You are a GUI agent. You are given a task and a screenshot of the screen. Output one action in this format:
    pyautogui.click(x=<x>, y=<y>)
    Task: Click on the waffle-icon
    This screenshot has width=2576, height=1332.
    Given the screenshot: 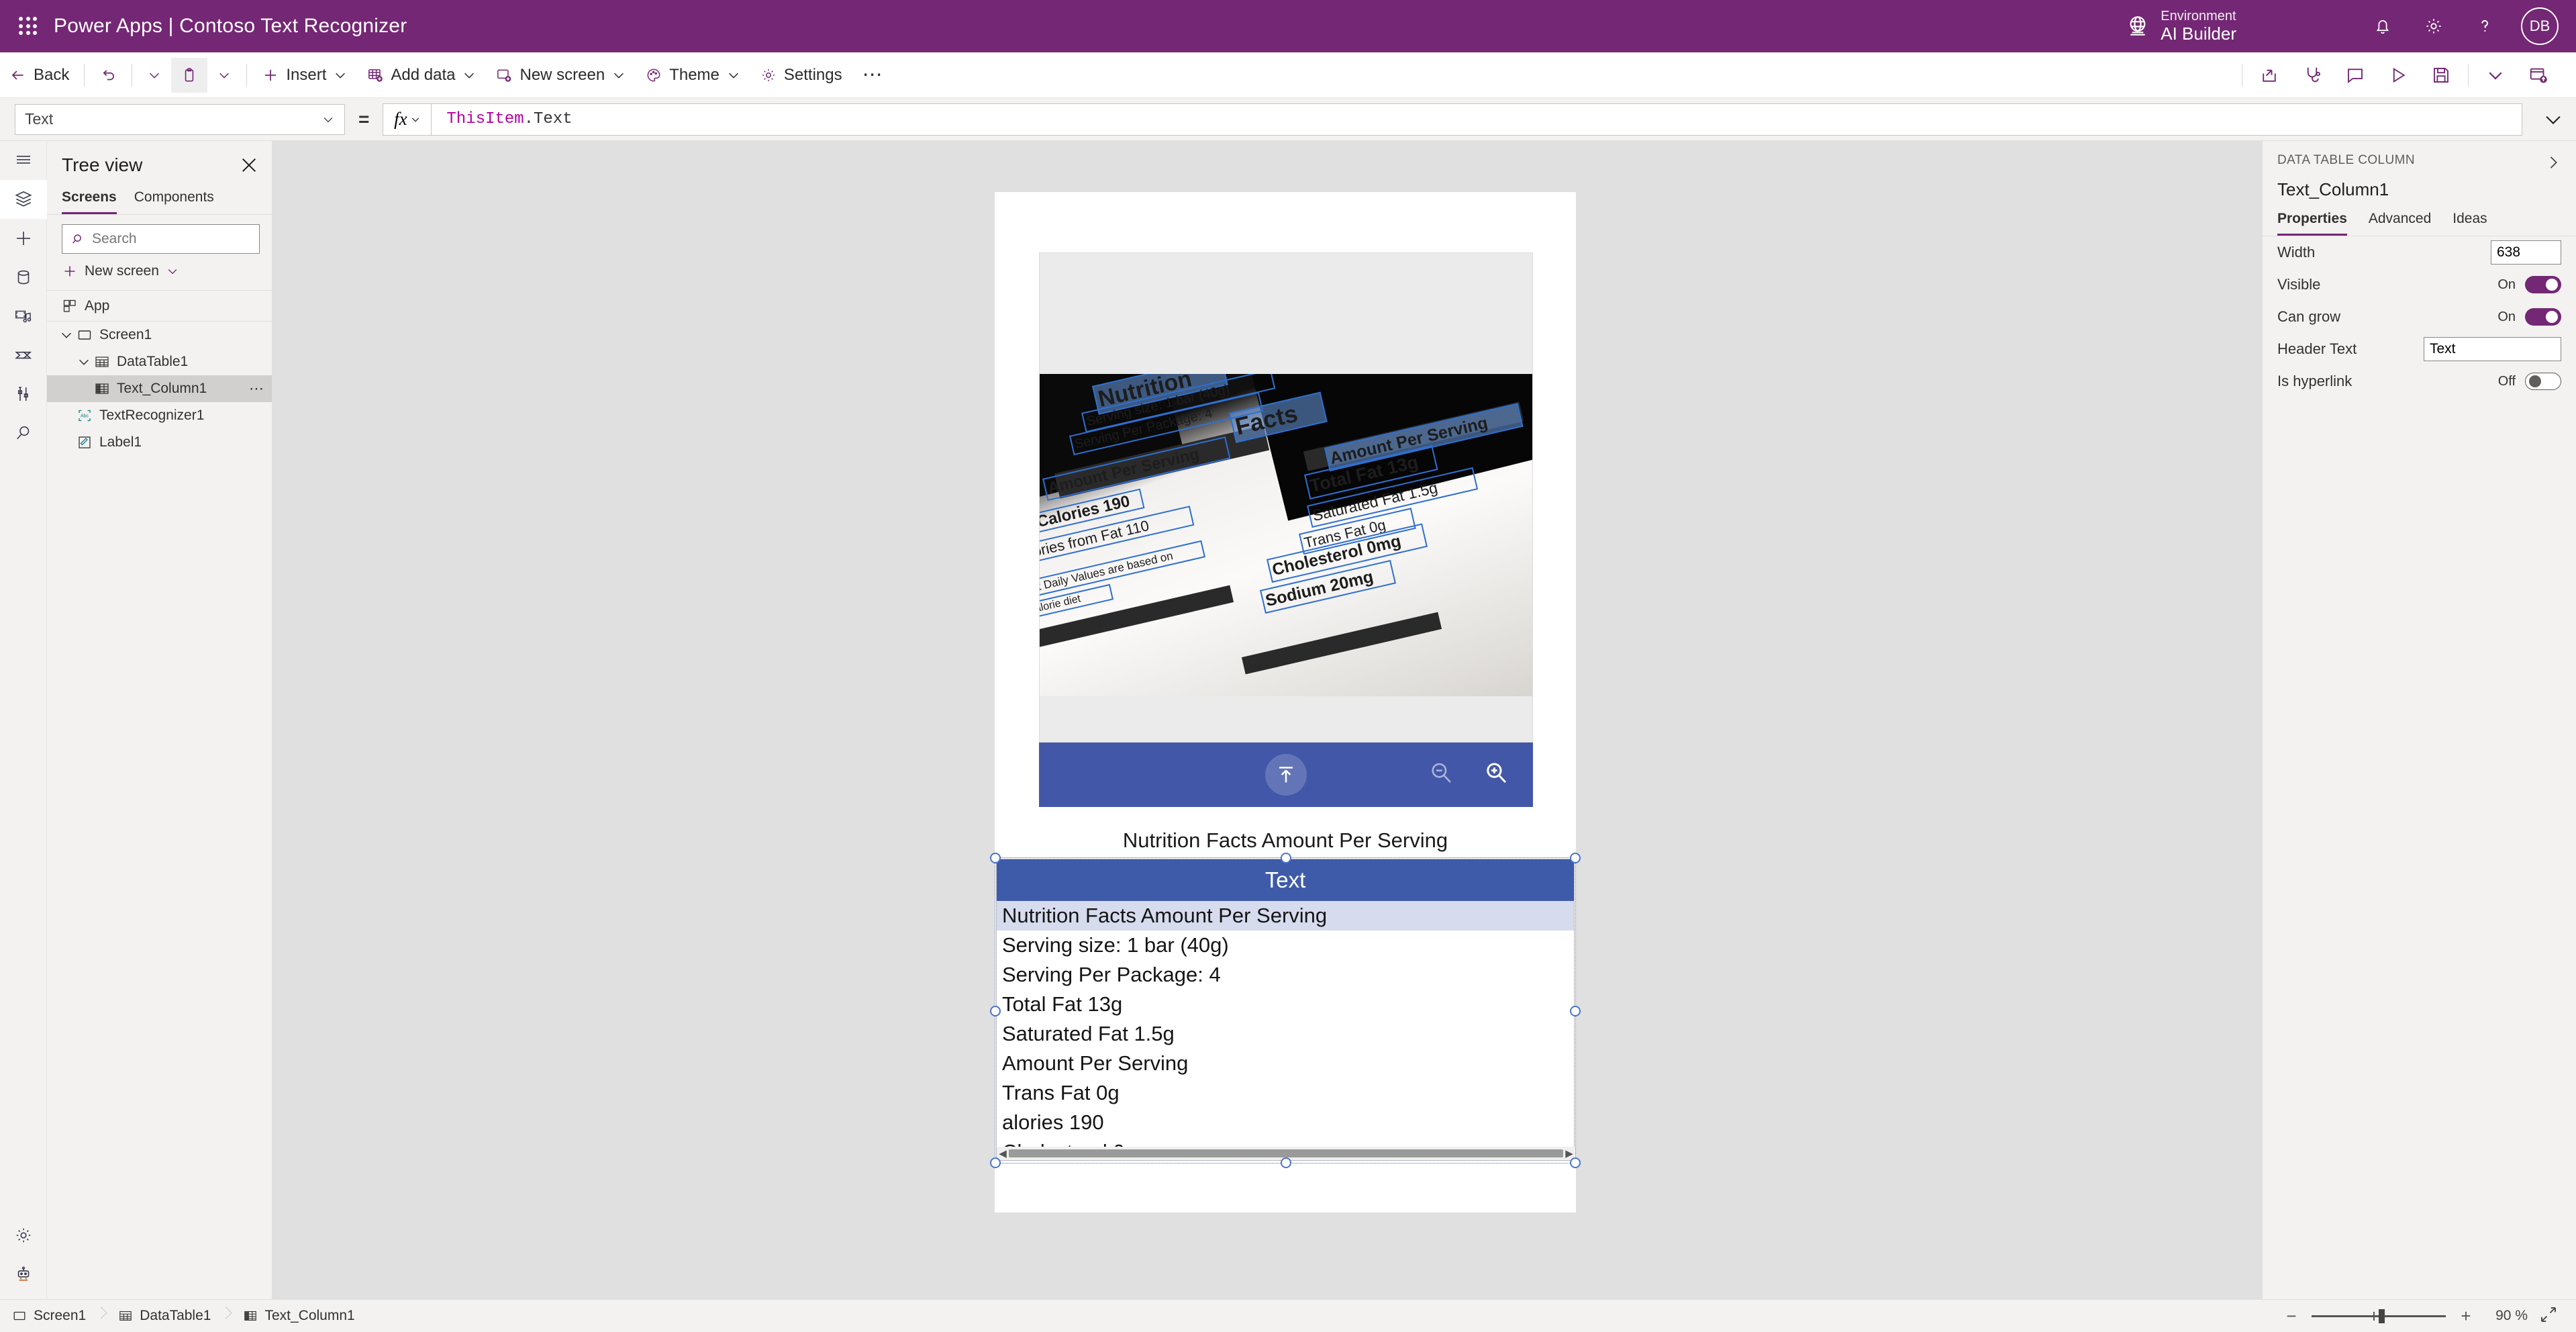 What is the action you would take?
    pyautogui.click(x=28, y=26)
    